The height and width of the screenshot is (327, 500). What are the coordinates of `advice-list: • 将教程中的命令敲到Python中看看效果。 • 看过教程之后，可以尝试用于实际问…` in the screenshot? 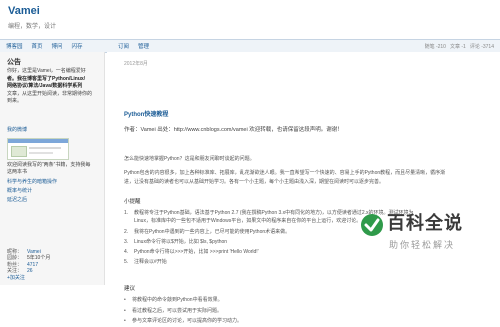 It's located at (264, 311).